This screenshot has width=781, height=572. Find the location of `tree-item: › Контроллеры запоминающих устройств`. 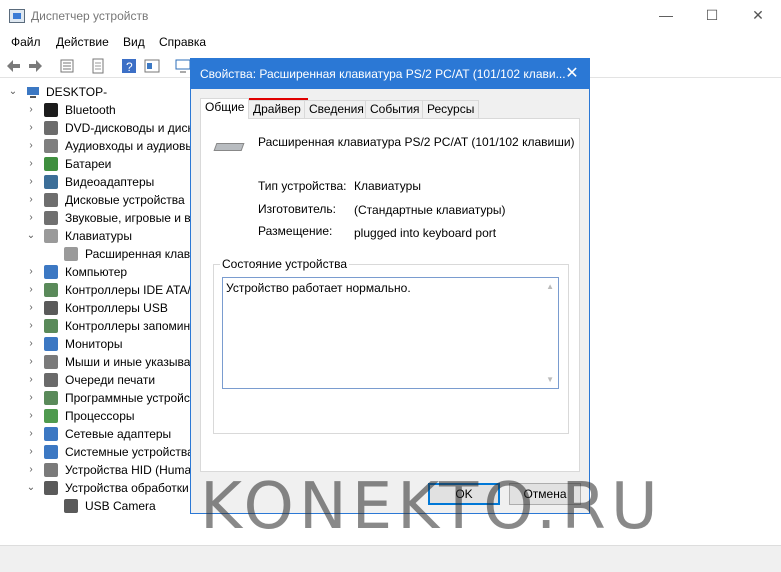

tree-item: › Контроллеры запоминающих устройств is located at coordinates (95, 326).